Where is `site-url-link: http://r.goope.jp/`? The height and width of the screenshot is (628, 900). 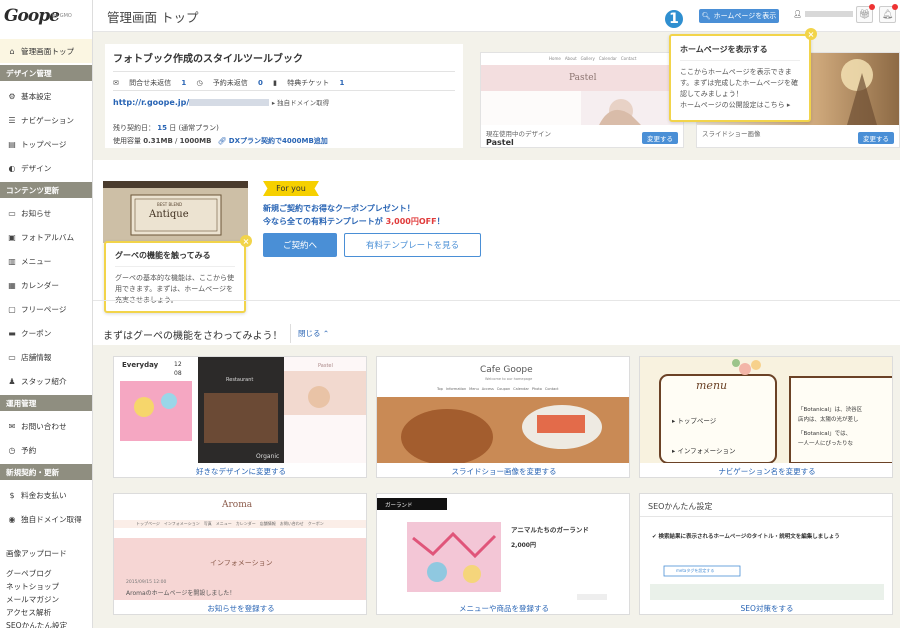
site-url-link: http://r.goope.jp/ is located at coordinates (151, 102).